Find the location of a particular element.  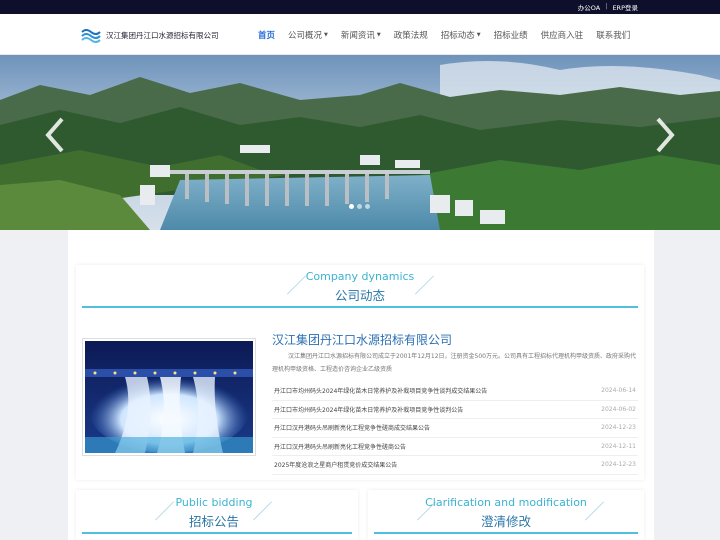

banner-slide-indicators is located at coordinates (359, 206).